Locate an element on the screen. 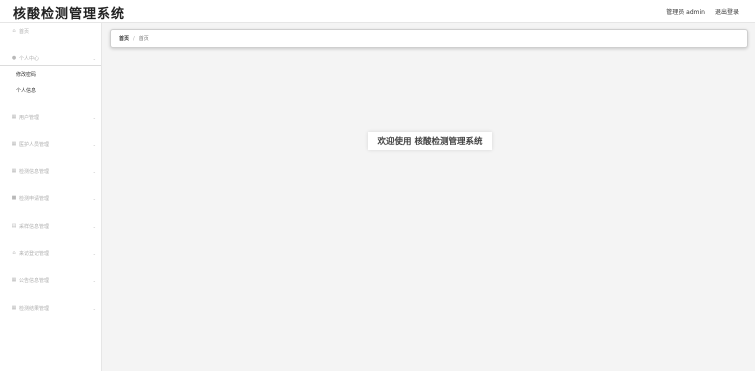 The height and width of the screenshot is (371, 755). submenu-item-personal-info: 个人信息 is located at coordinates (50, 90).